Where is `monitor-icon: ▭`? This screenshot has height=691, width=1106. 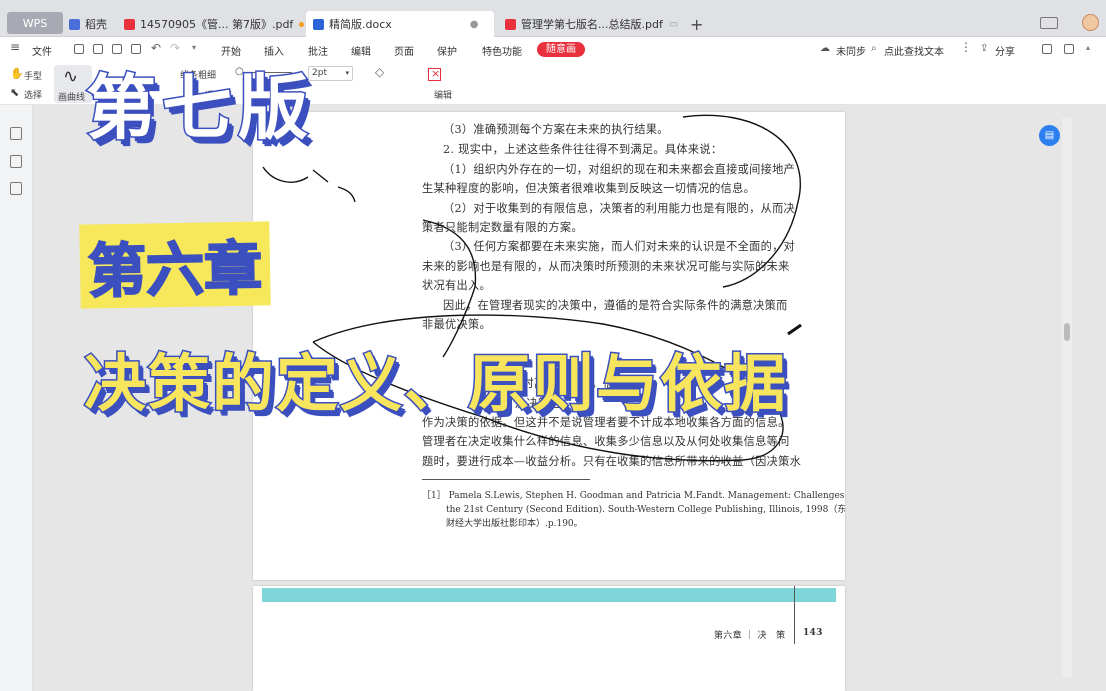
monitor-icon: ▭ is located at coordinates (673, 24).